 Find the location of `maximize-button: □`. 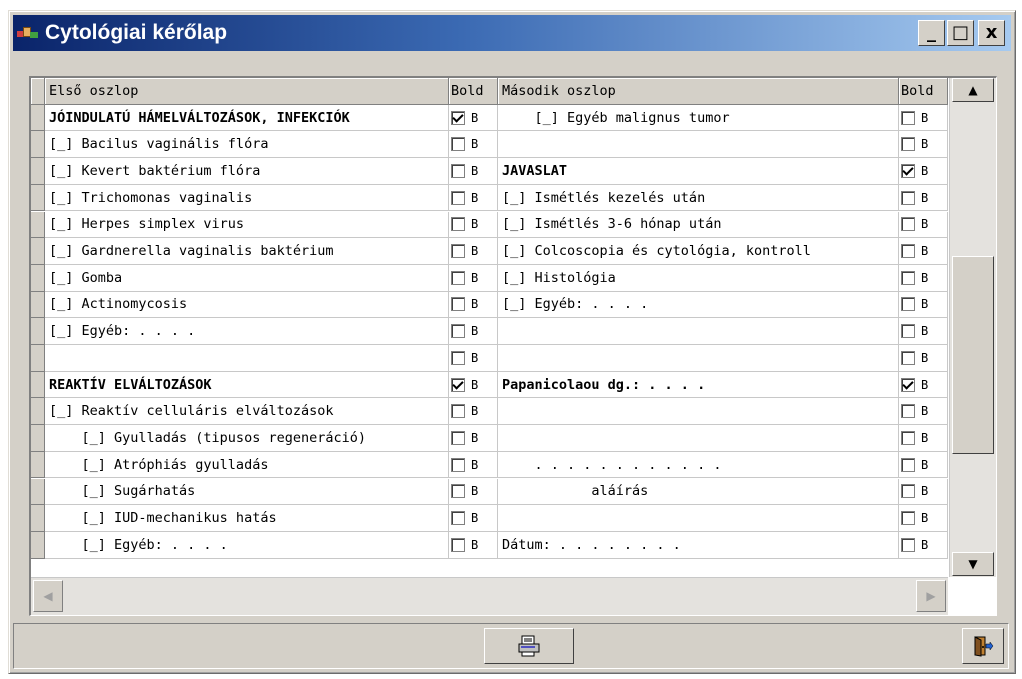

maximize-button: □ is located at coordinates (960, 33).